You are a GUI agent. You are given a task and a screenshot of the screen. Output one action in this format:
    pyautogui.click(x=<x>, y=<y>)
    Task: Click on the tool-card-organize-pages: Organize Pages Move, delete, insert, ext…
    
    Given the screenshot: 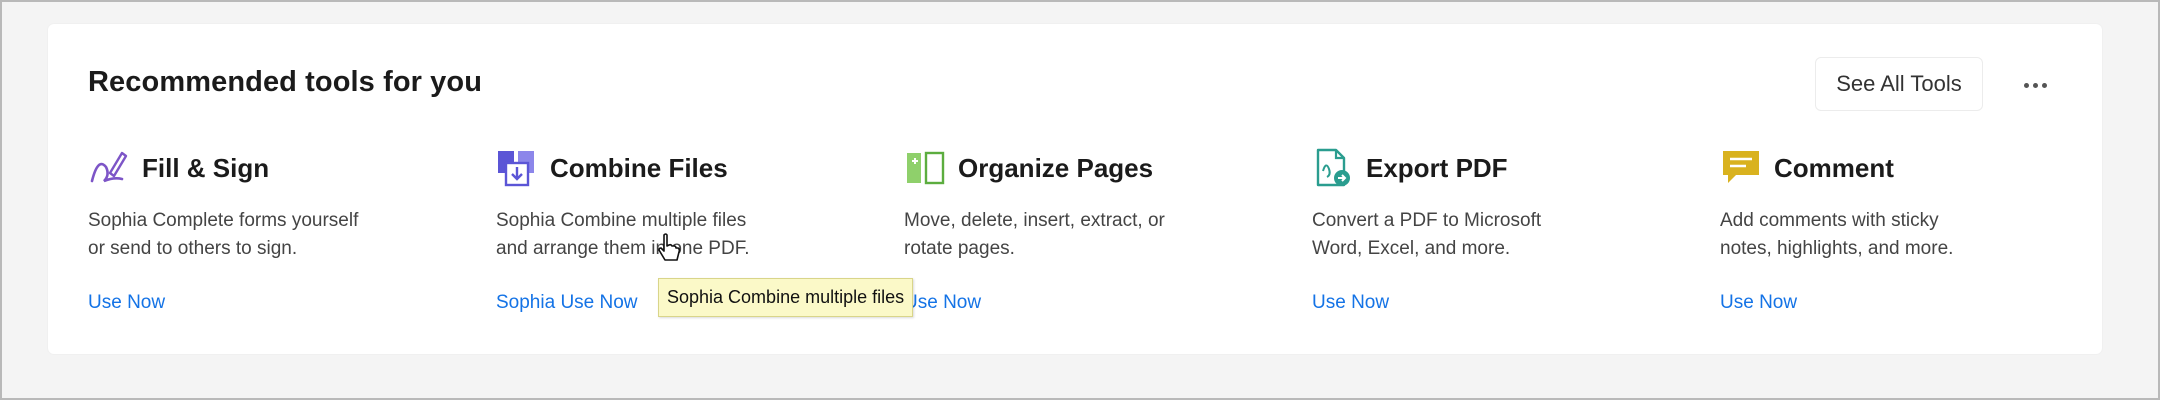 What is the action you would take?
    pyautogui.click(x=1094, y=229)
    